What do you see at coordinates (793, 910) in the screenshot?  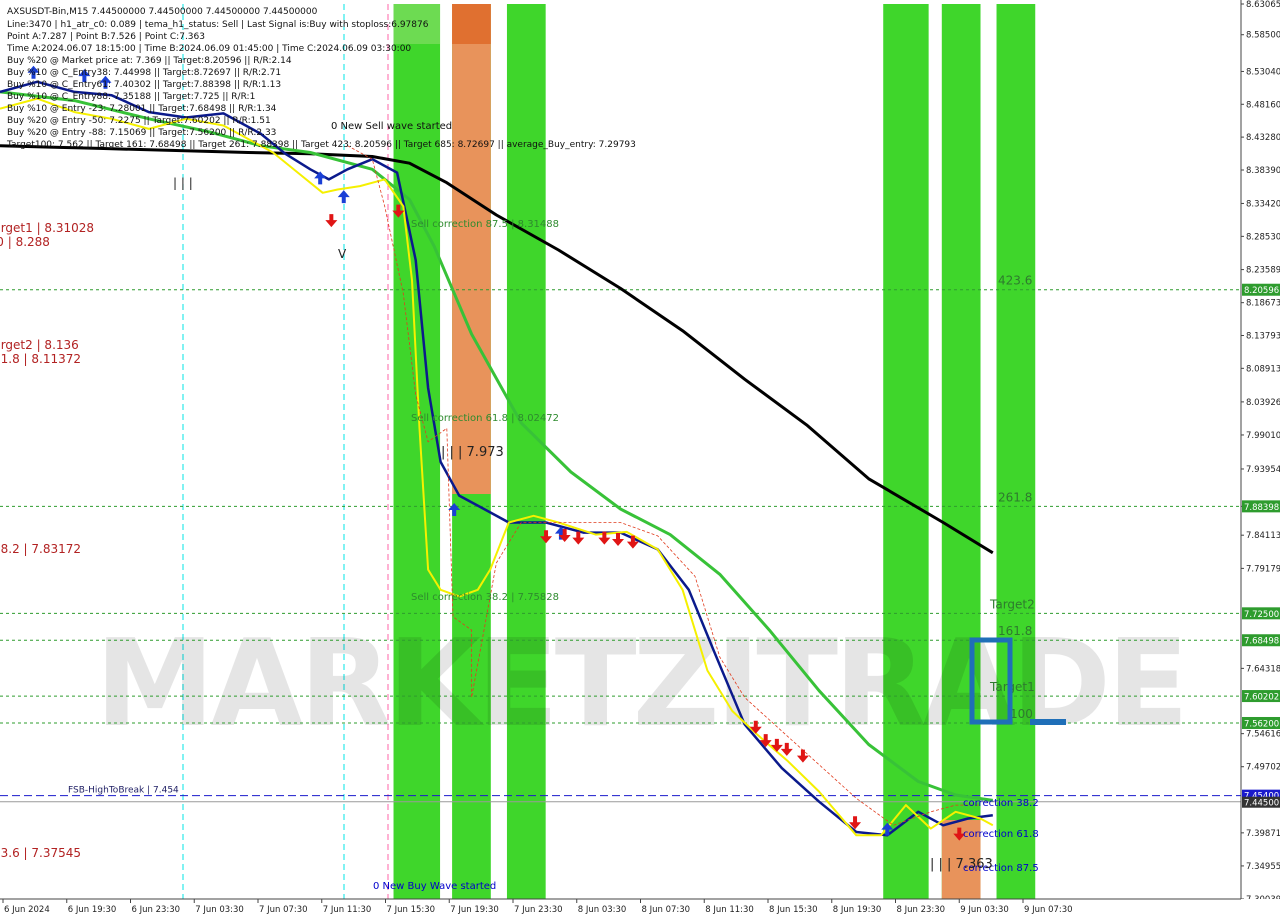 I see `time-label-12: 8 Jun 15:30` at bounding box center [793, 910].